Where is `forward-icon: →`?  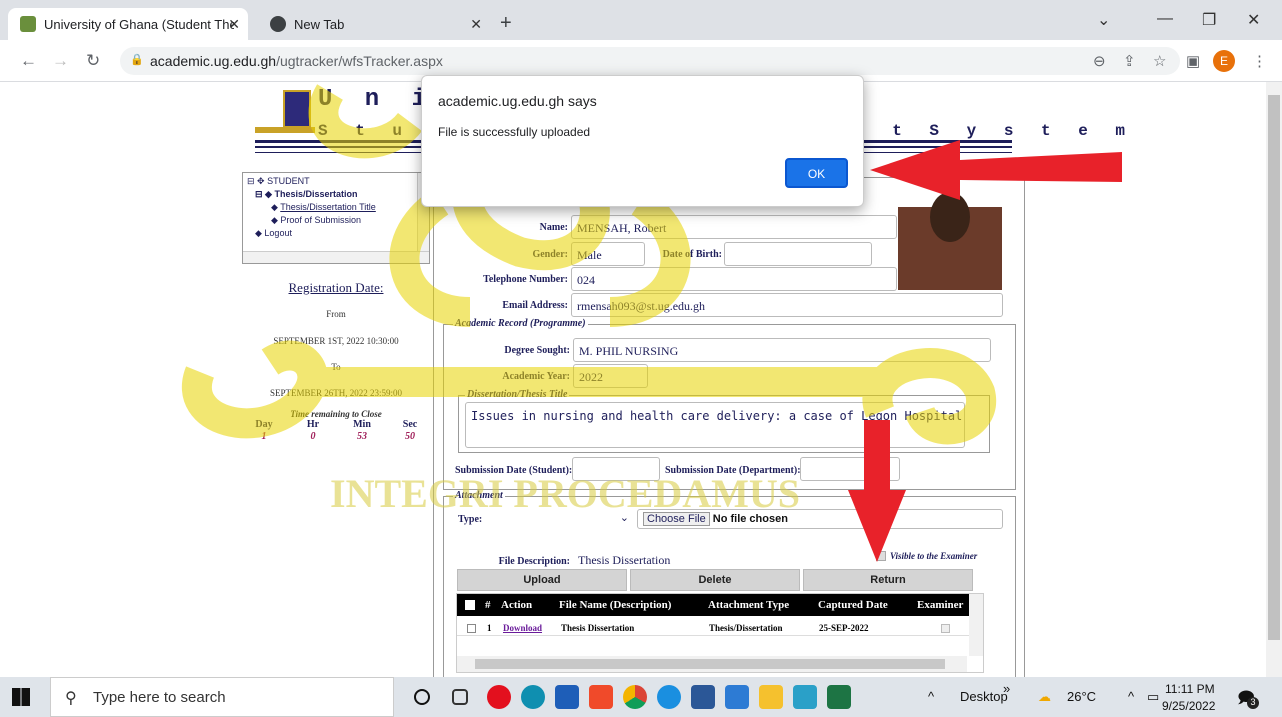 forward-icon: → is located at coordinates (60, 61).